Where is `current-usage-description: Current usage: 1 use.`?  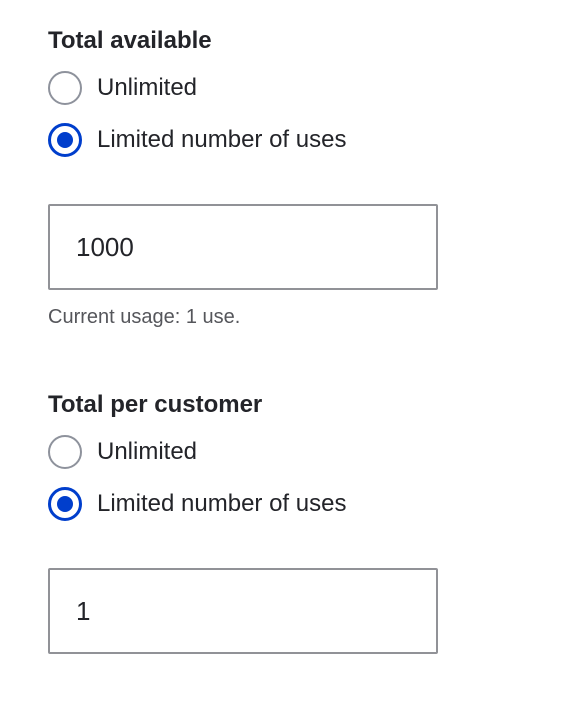
current-usage-description: Current usage: 1 use. is located at coordinates (144, 317).